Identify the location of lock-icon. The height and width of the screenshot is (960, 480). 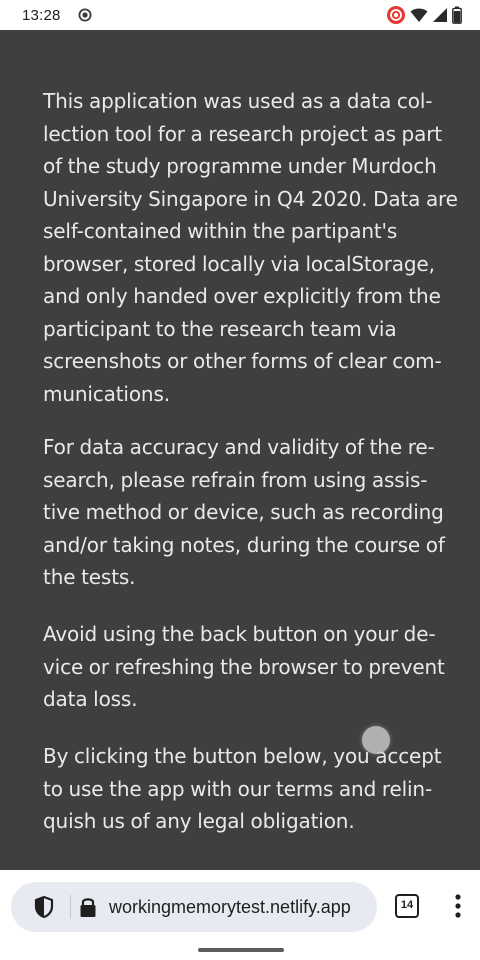
(88, 907).